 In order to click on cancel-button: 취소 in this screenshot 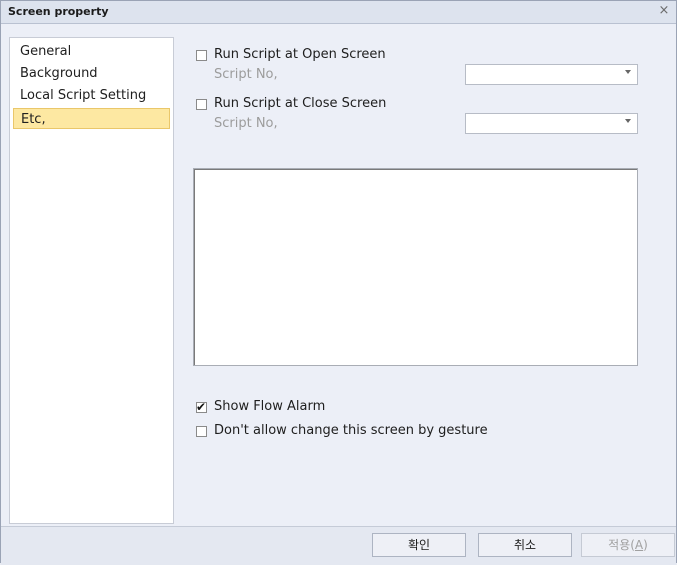, I will do `click(525, 545)`.